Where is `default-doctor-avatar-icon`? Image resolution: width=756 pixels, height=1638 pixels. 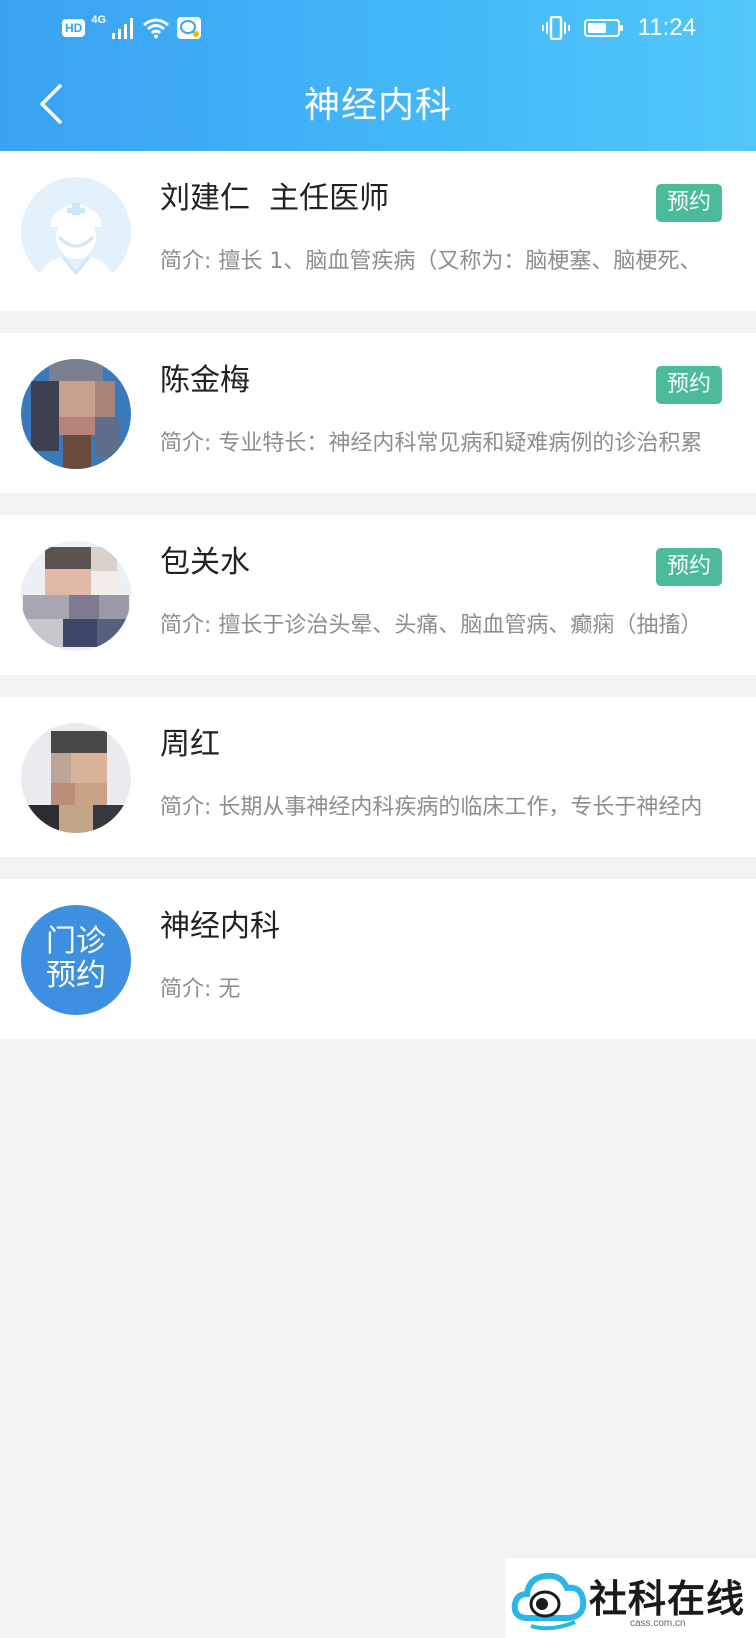 default-doctor-avatar-icon is located at coordinates (76, 232).